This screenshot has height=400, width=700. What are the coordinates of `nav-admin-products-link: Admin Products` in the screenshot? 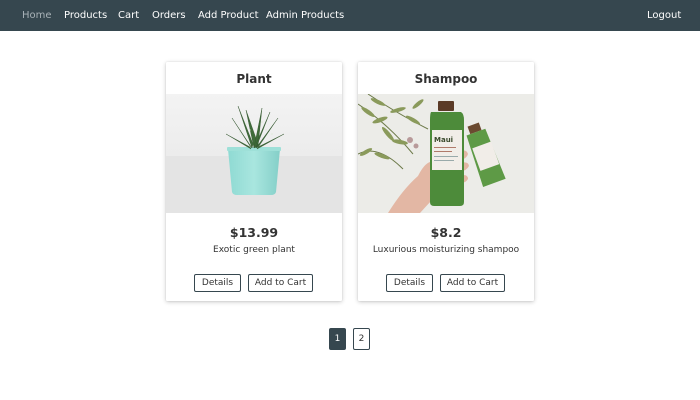 It's located at (305, 15).